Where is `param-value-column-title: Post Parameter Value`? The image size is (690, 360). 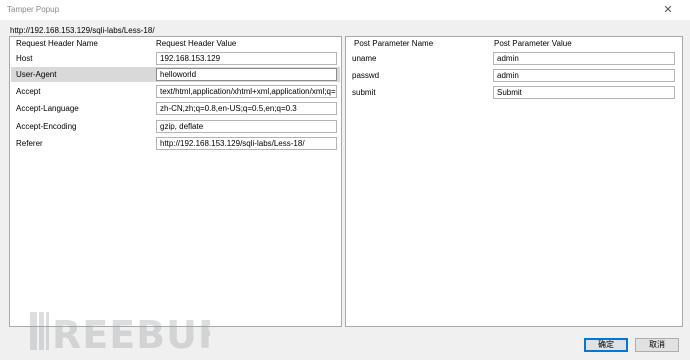 param-value-column-title: Post Parameter Value is located at coordinates (533, 43).